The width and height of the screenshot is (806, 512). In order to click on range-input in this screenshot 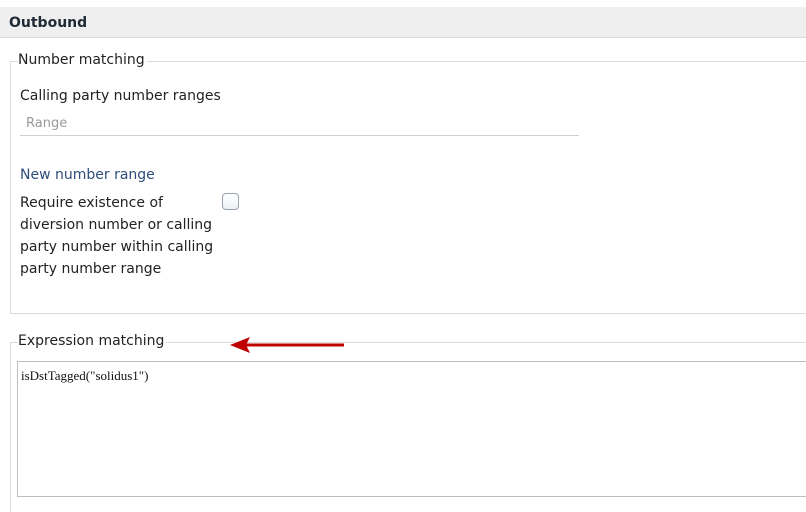, I will do `click(299, 124)`.